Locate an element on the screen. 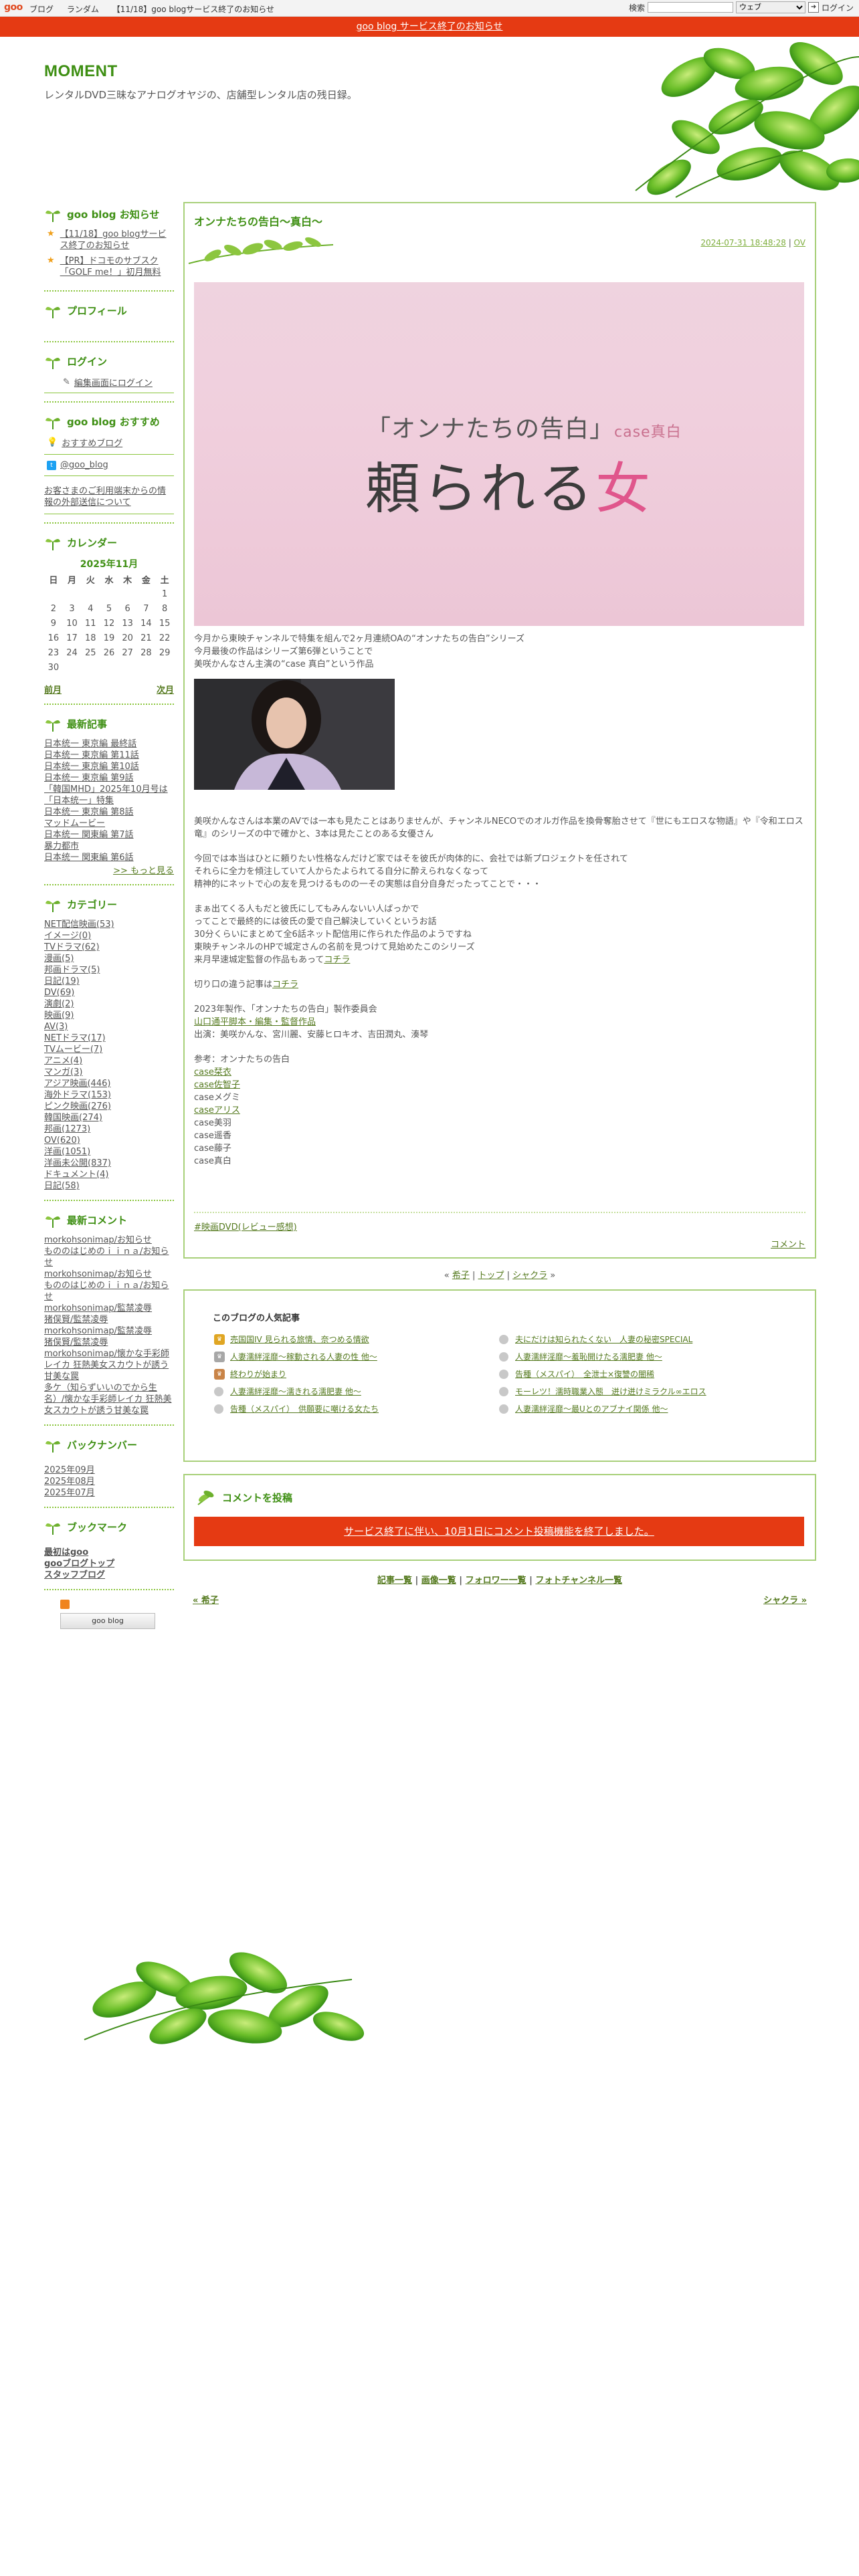  recent-item-link: 日本统一 関東編 第6話 is located at coordinates (89, 858).